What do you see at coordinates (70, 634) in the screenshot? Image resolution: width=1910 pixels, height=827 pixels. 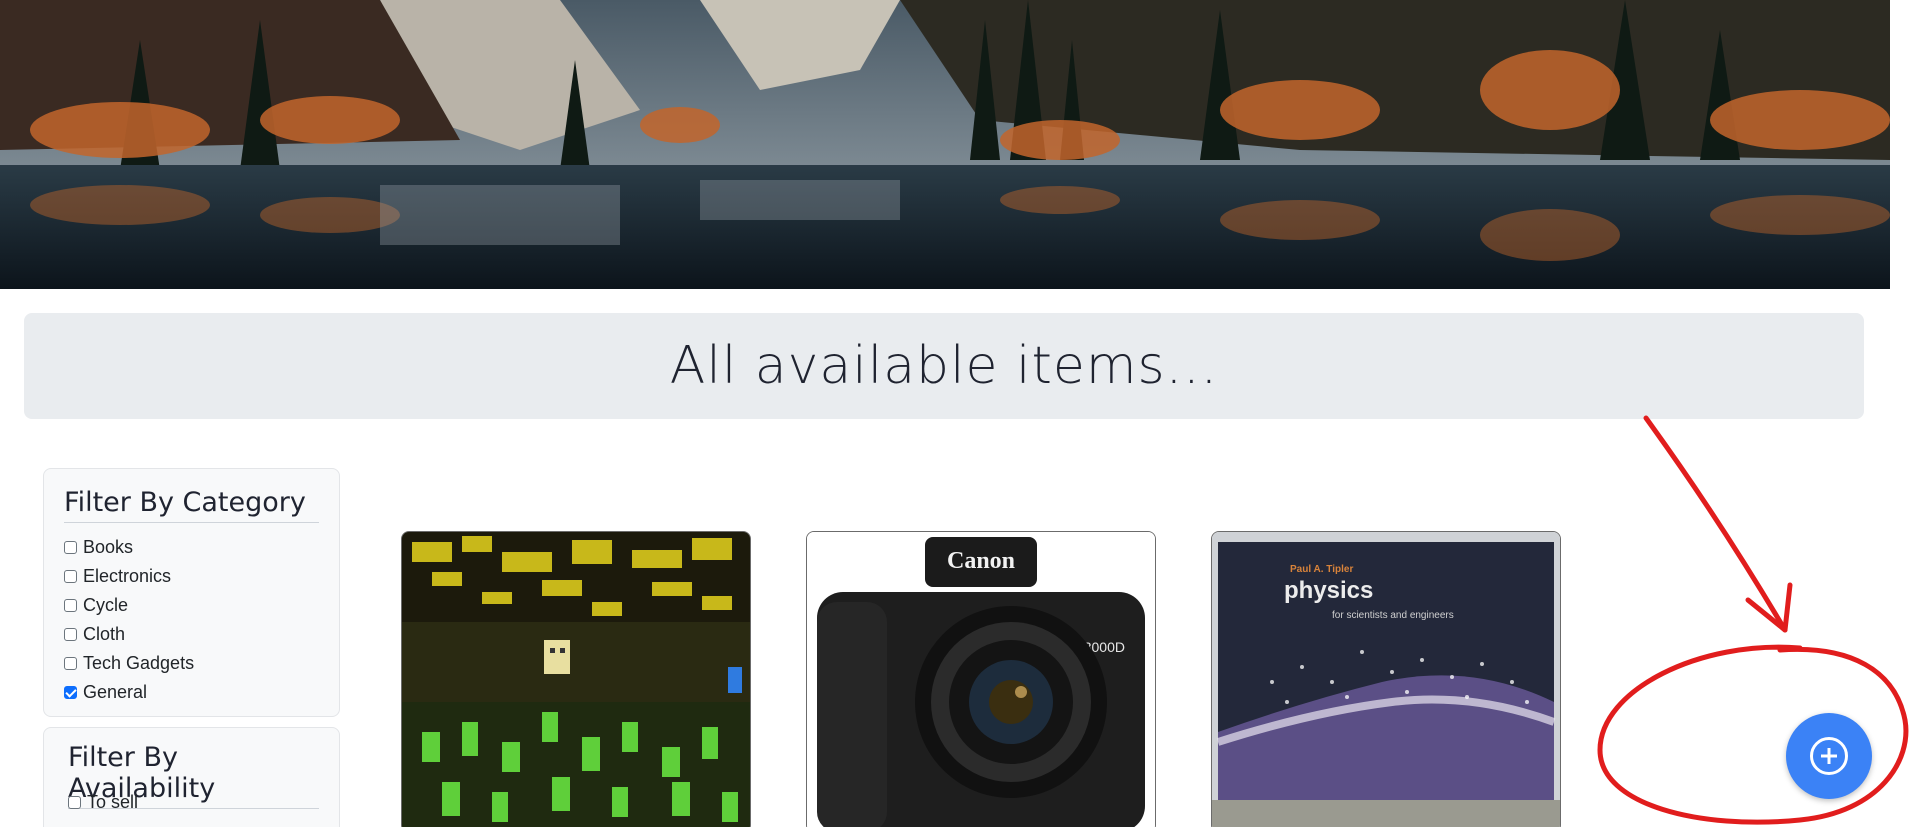 I see `checkbox-cloth` at bounding box center [70, 634].